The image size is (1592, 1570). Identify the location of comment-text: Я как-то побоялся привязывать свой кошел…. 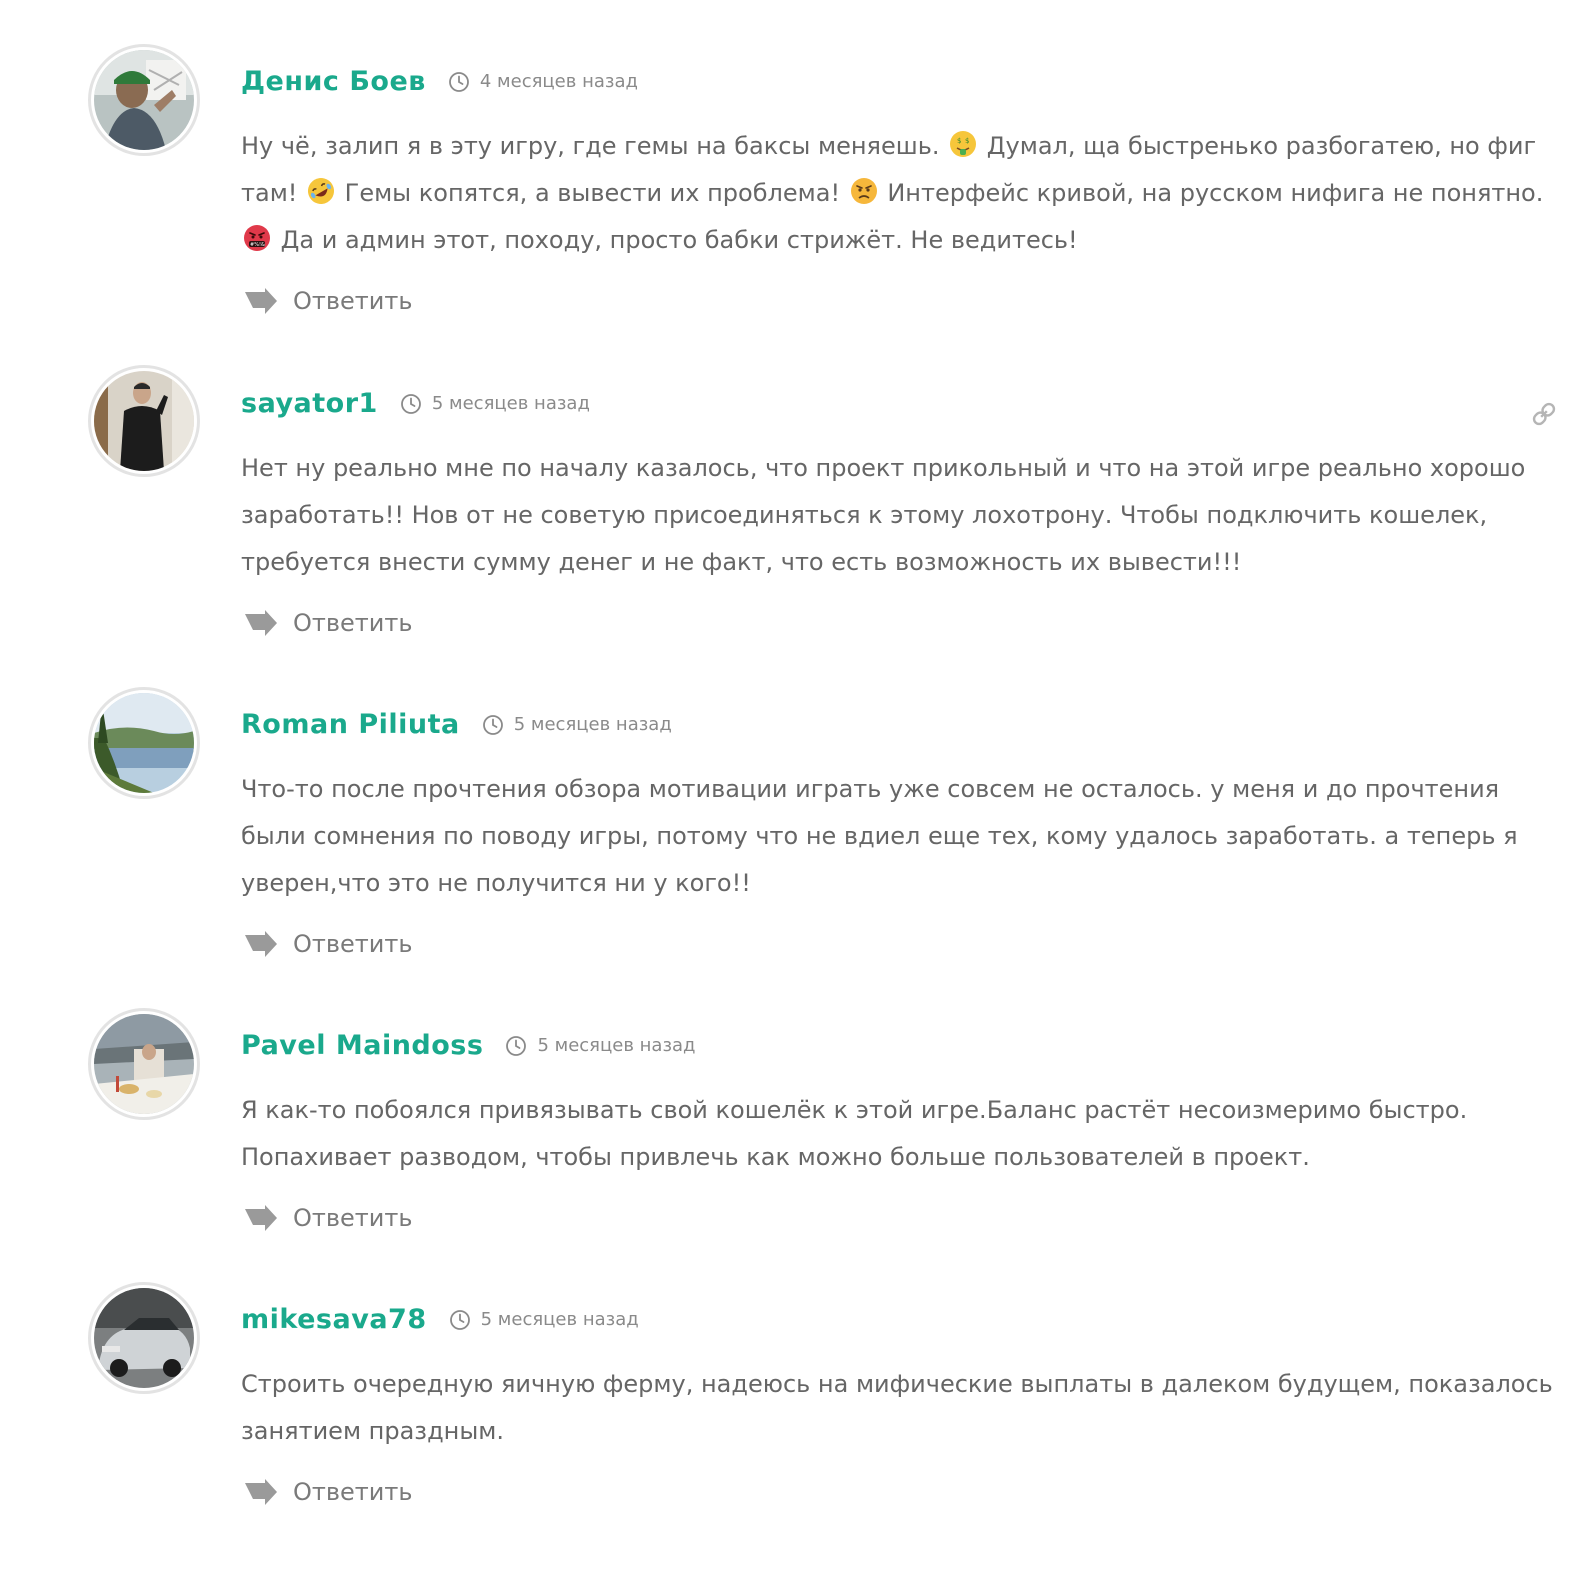
(854, 1133).